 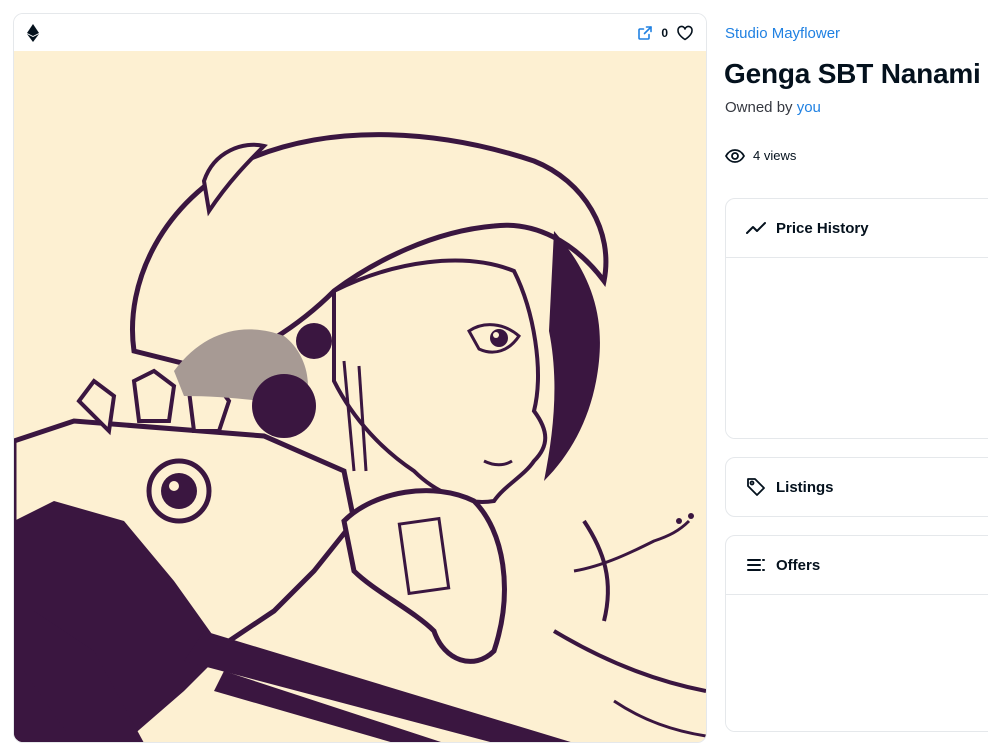 I want to click on collection-link: Studio Mayflower, so click(x=782, y=33).